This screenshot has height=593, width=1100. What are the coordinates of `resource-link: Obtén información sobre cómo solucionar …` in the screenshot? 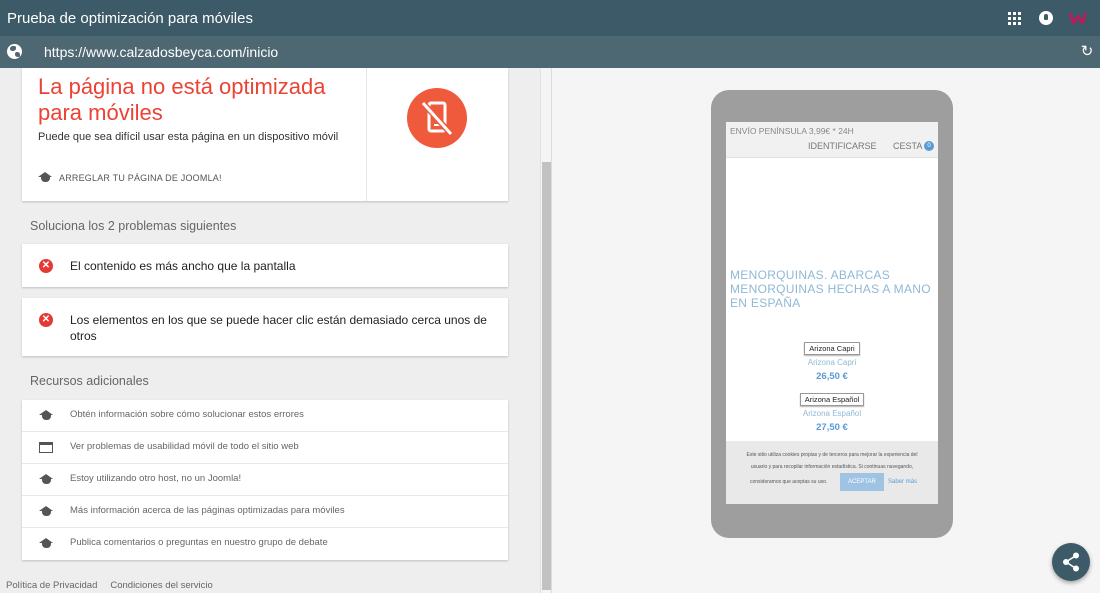 It's located at (187, 414).